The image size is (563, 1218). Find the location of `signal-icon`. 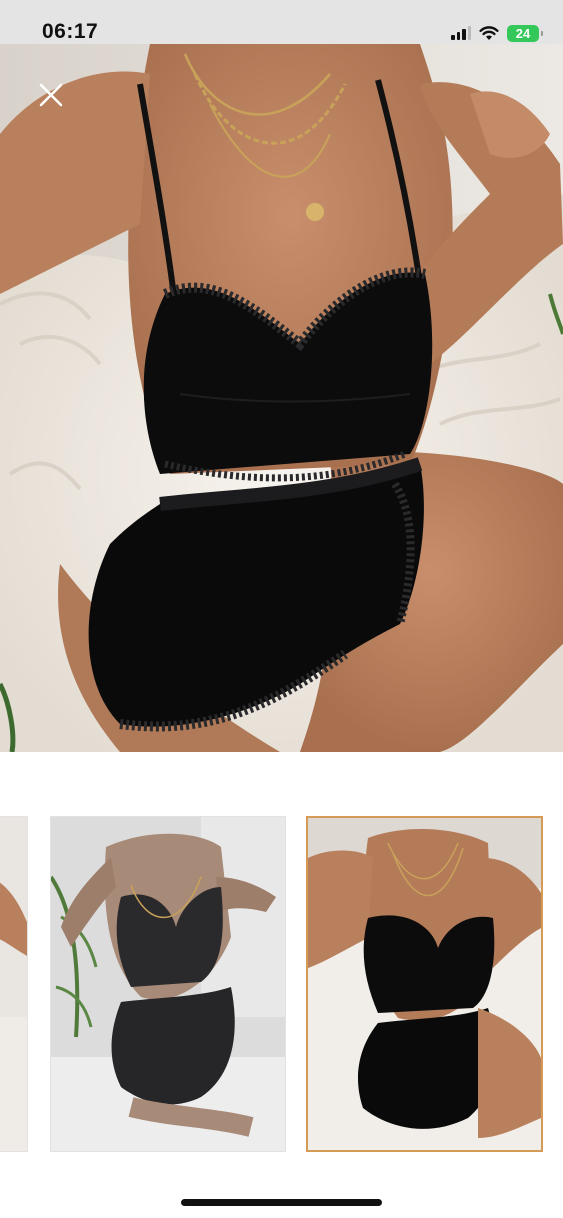

signal-icon is located at coordinates (461, 33).